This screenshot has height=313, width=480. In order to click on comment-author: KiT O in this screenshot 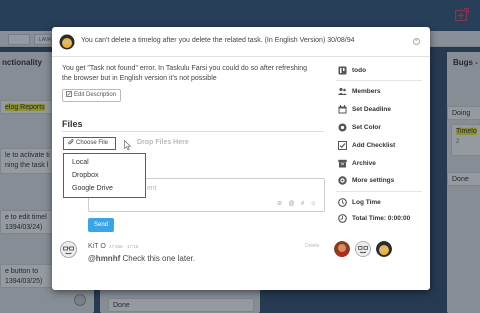, I will do `click(97, 246)`.